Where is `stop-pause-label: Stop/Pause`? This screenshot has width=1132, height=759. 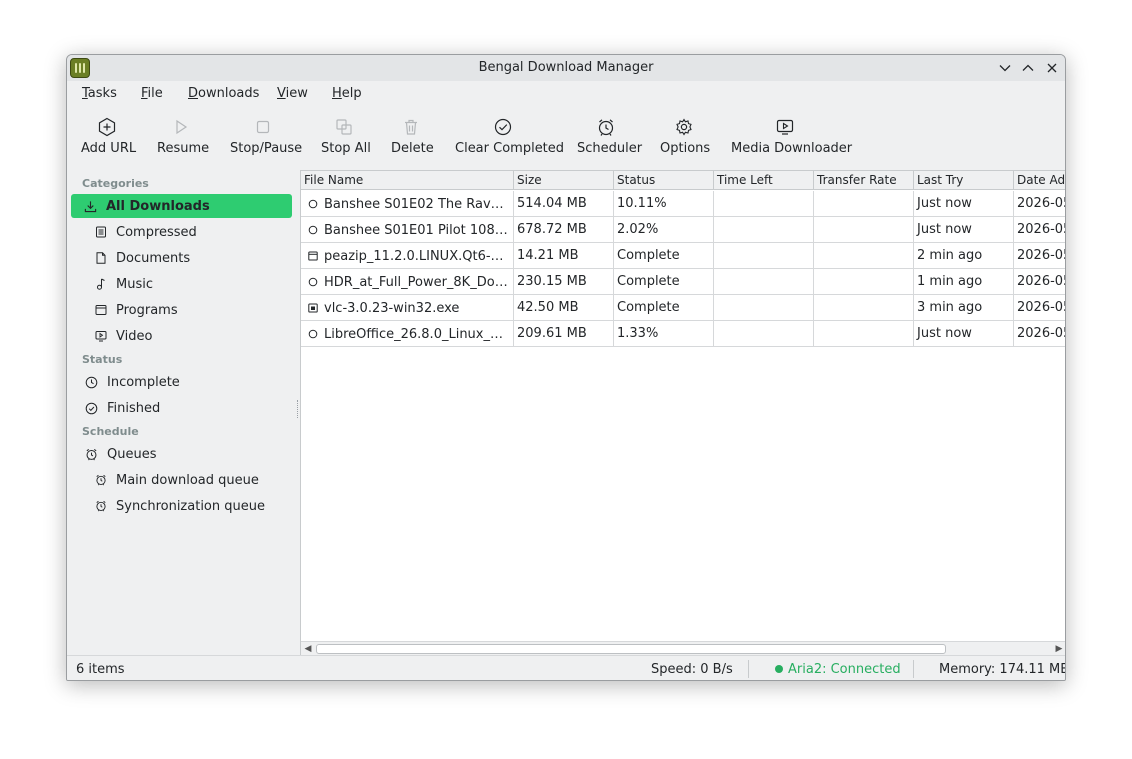
stop-pause-label: Stop/Pause is located at coordinates (266, 148).